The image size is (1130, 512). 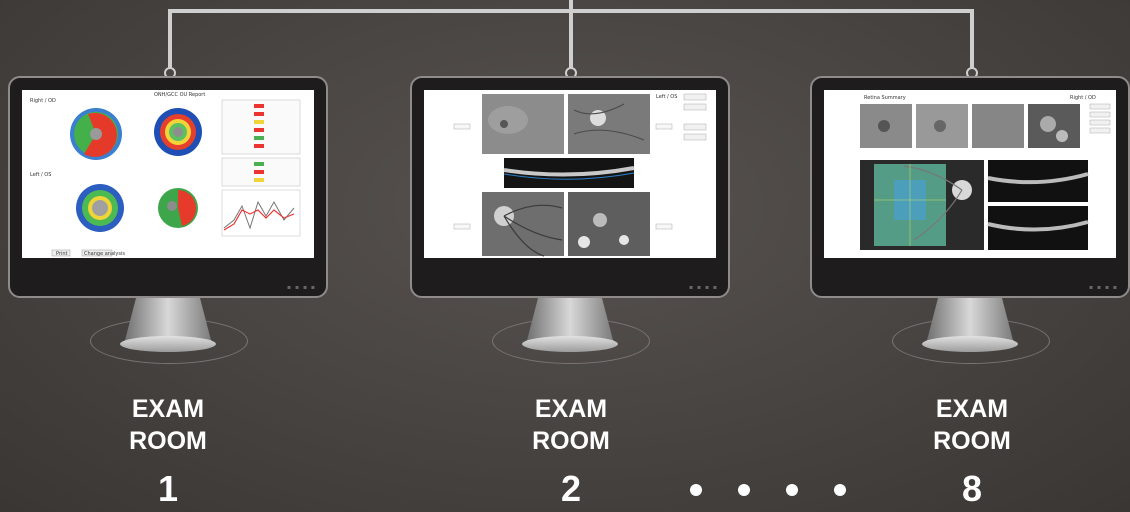 What do you see at coordinates (62, 254) in the screenshot?
I see `print-button-label: Print` at bounding box center [62, 254].